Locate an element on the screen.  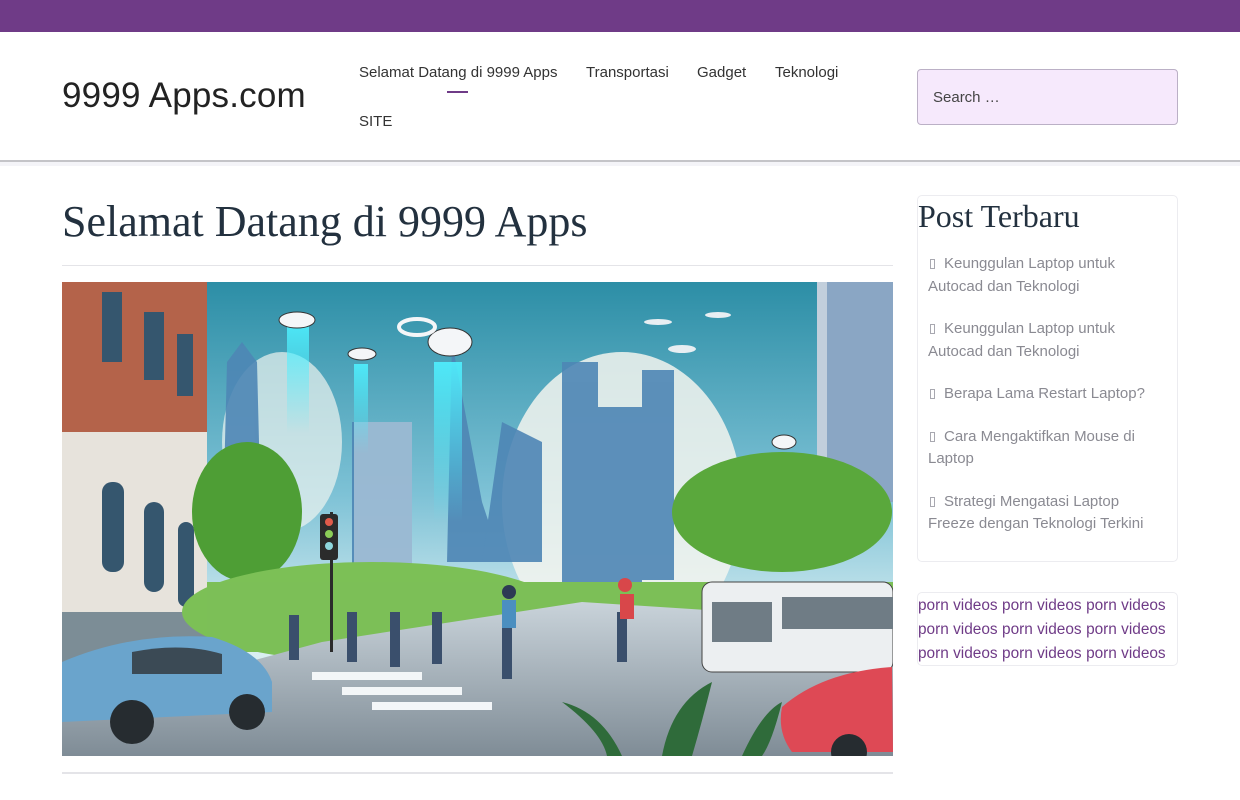
nav-item-site: SITE is located at coordinates (375, 121).